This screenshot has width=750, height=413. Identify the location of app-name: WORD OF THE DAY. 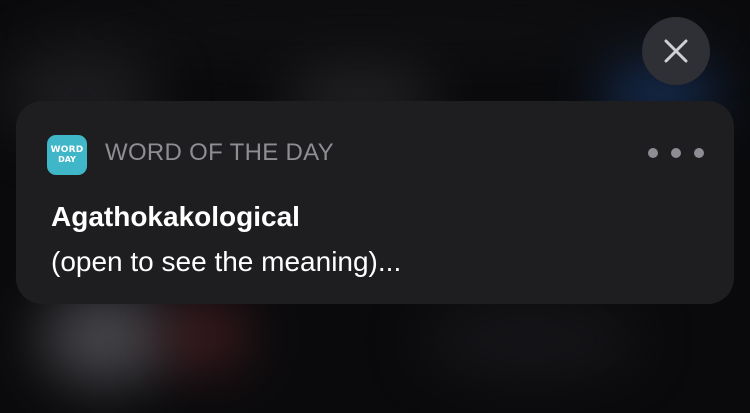
(219, 152).